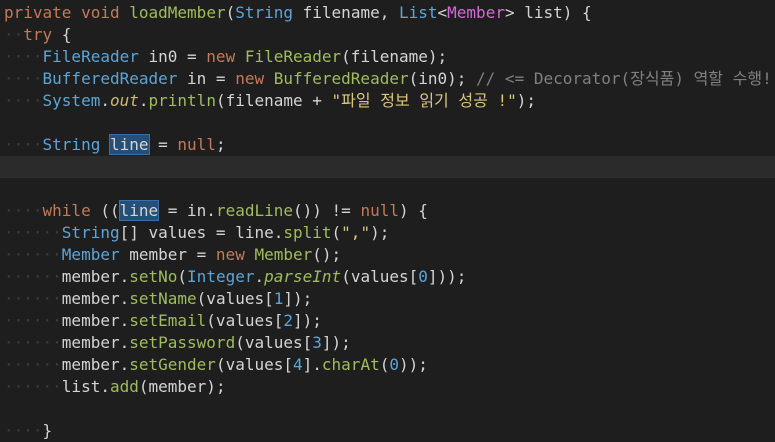 This screenshot has width=775, height=442. Describe the element at coordinates (14, 34) in the screenshot. I see `indent-guide: ··` at that location.